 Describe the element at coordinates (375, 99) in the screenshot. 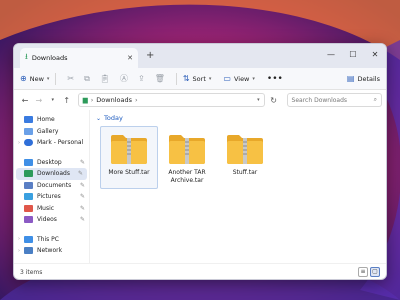

I see `search-icon: ⌕` at that location.